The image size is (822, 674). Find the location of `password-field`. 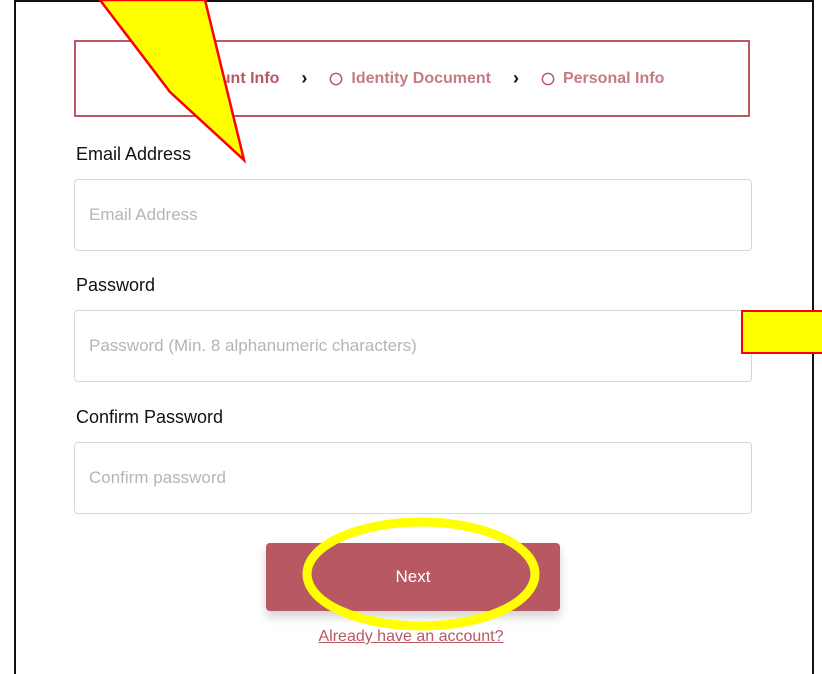

password-field is located at coordinates (413, 346).